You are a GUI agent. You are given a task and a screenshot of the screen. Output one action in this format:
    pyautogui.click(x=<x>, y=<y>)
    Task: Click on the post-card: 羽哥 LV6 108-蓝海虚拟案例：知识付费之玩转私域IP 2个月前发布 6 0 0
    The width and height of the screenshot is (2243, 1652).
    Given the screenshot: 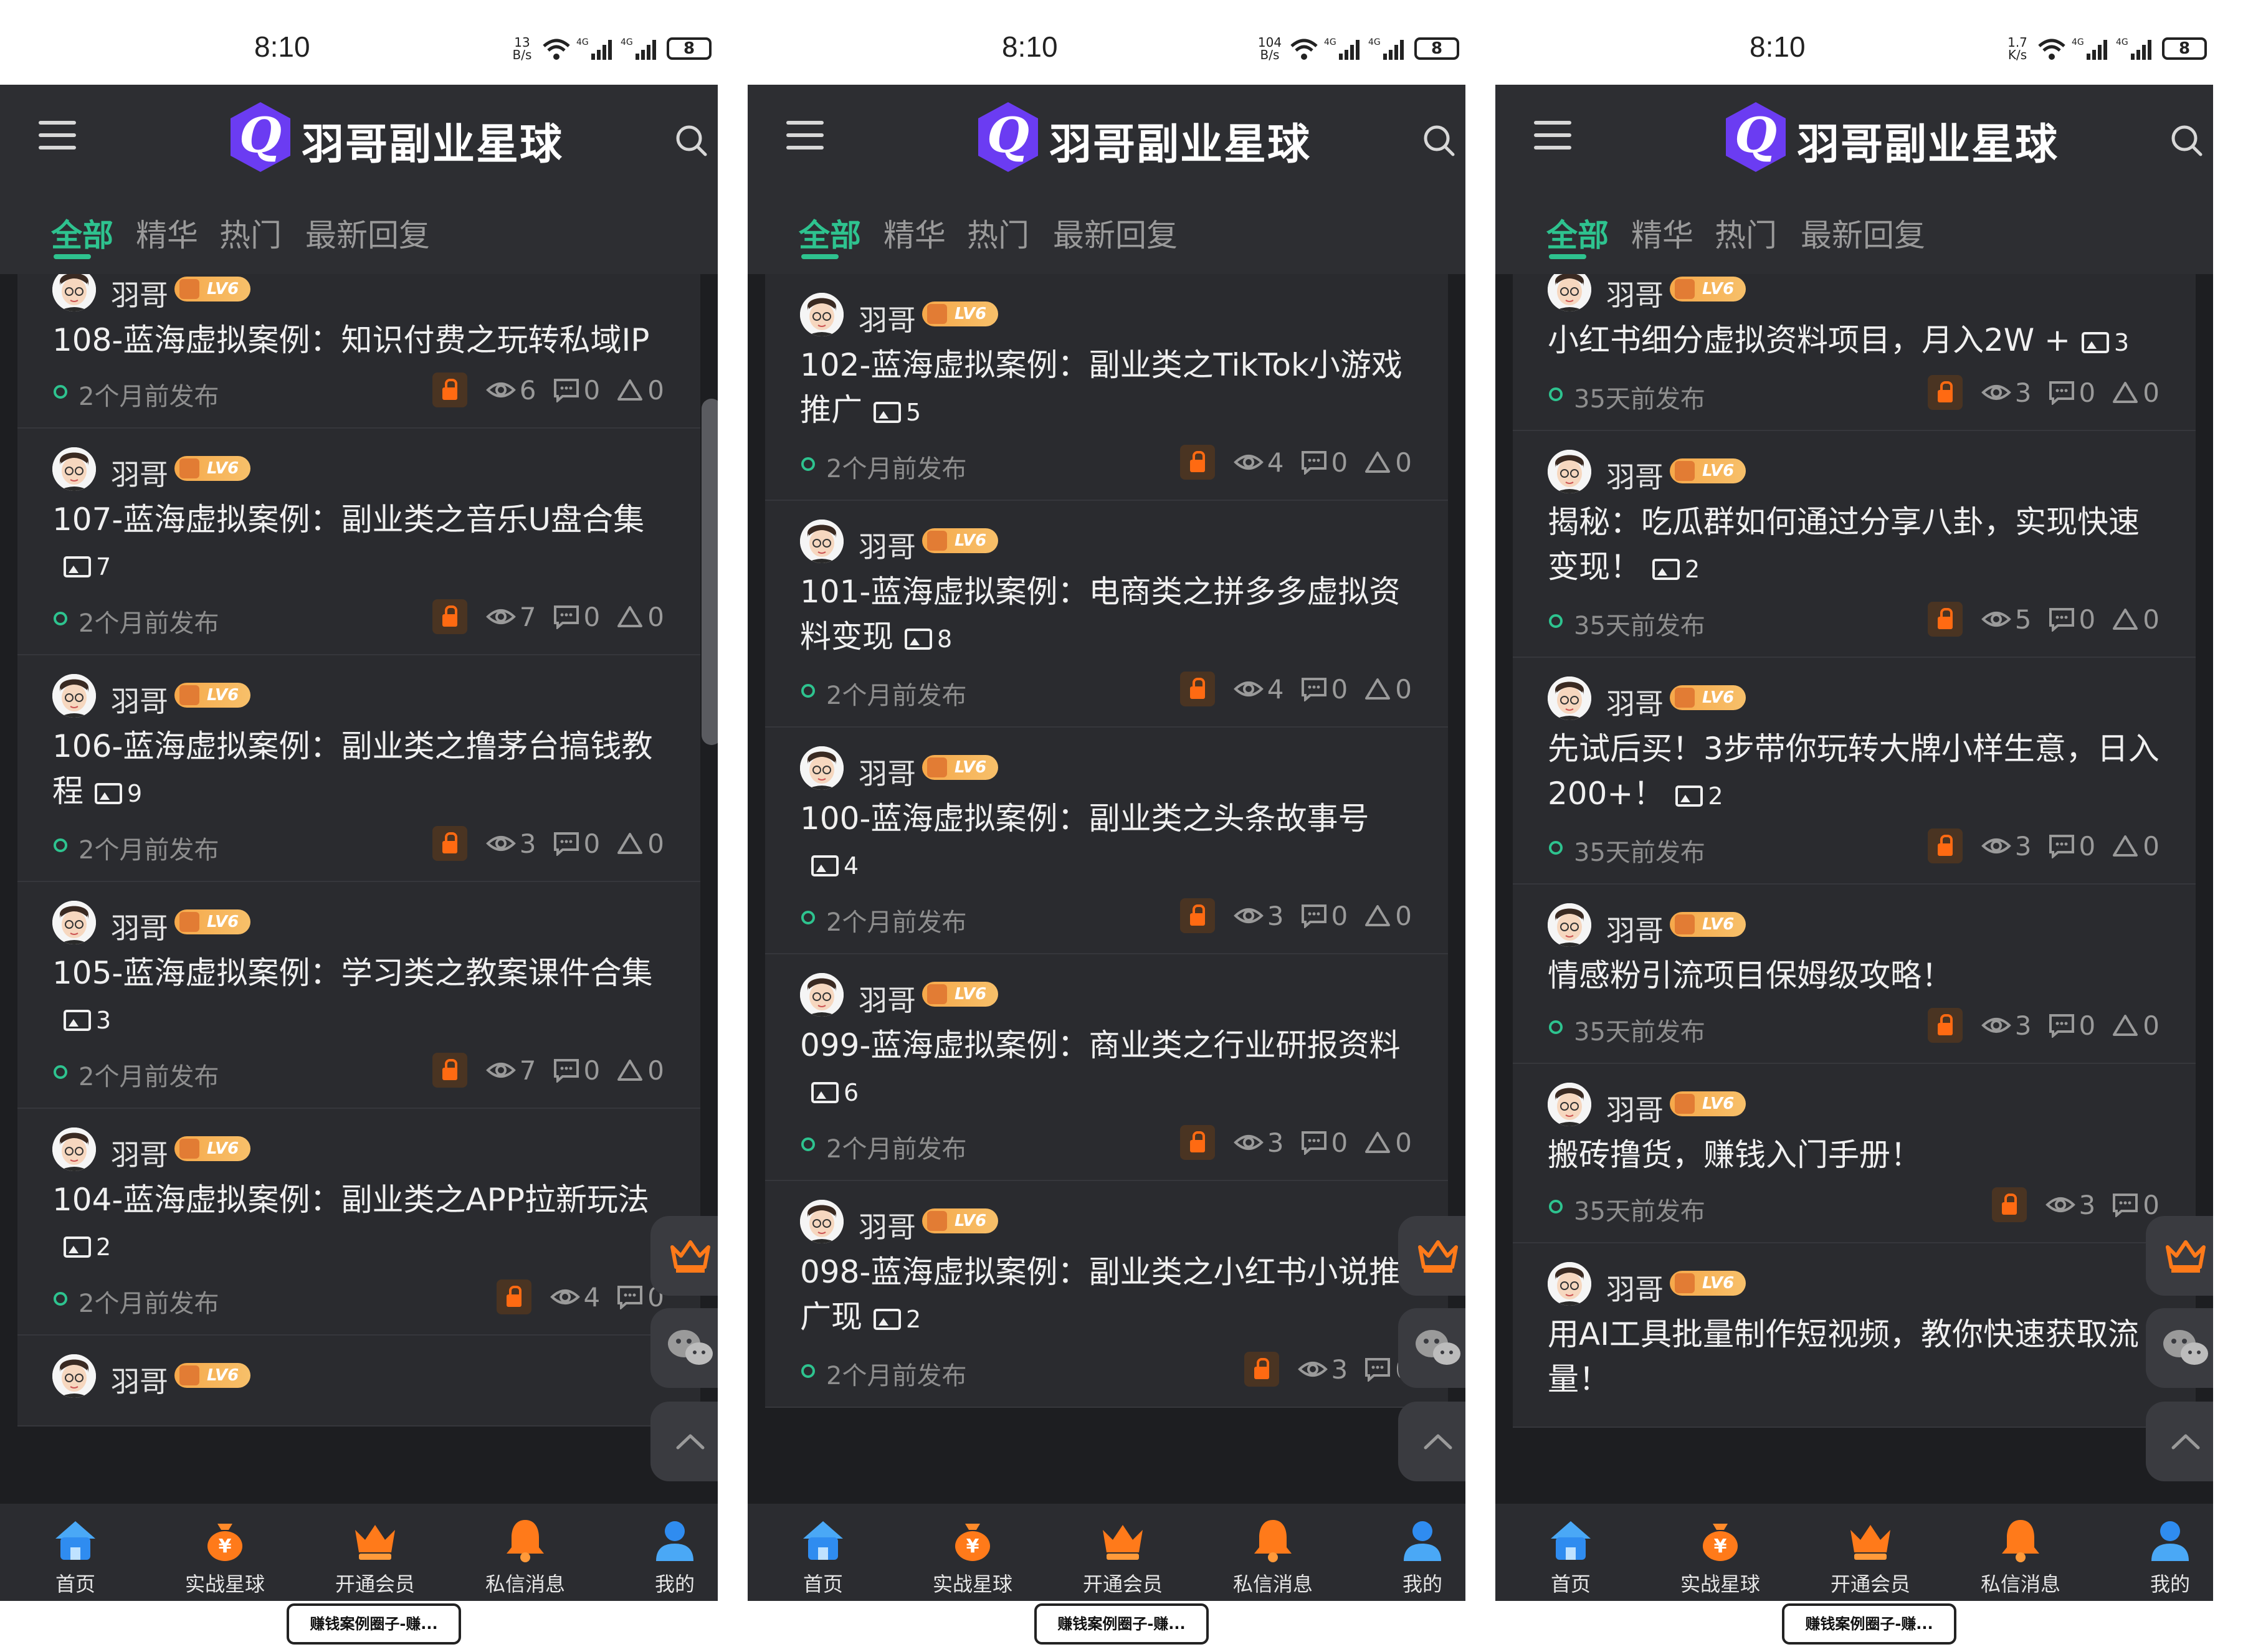 What is the action you would take?
    pyautogui.click(x=358, y=351)
    